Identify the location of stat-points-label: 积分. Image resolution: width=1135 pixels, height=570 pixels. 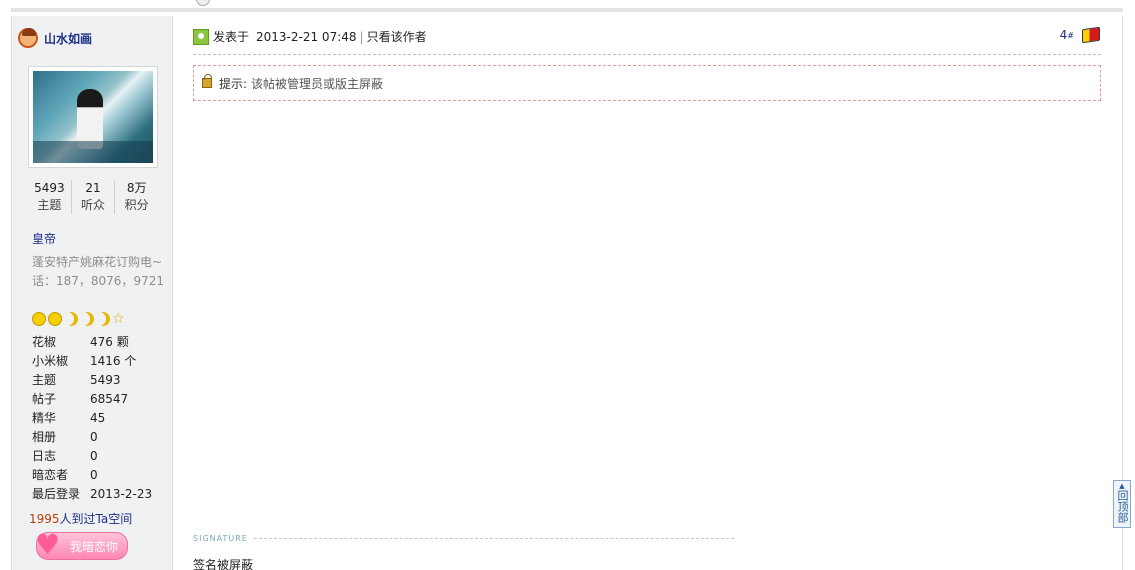
(136, 205).